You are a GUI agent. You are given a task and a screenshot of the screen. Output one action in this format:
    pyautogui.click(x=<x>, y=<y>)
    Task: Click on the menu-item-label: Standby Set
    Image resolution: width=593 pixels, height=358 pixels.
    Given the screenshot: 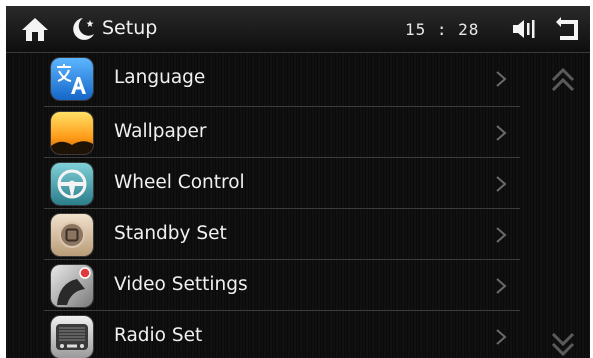 What is the action you would take?
    pyautogui.click(x=170, y=233)
    